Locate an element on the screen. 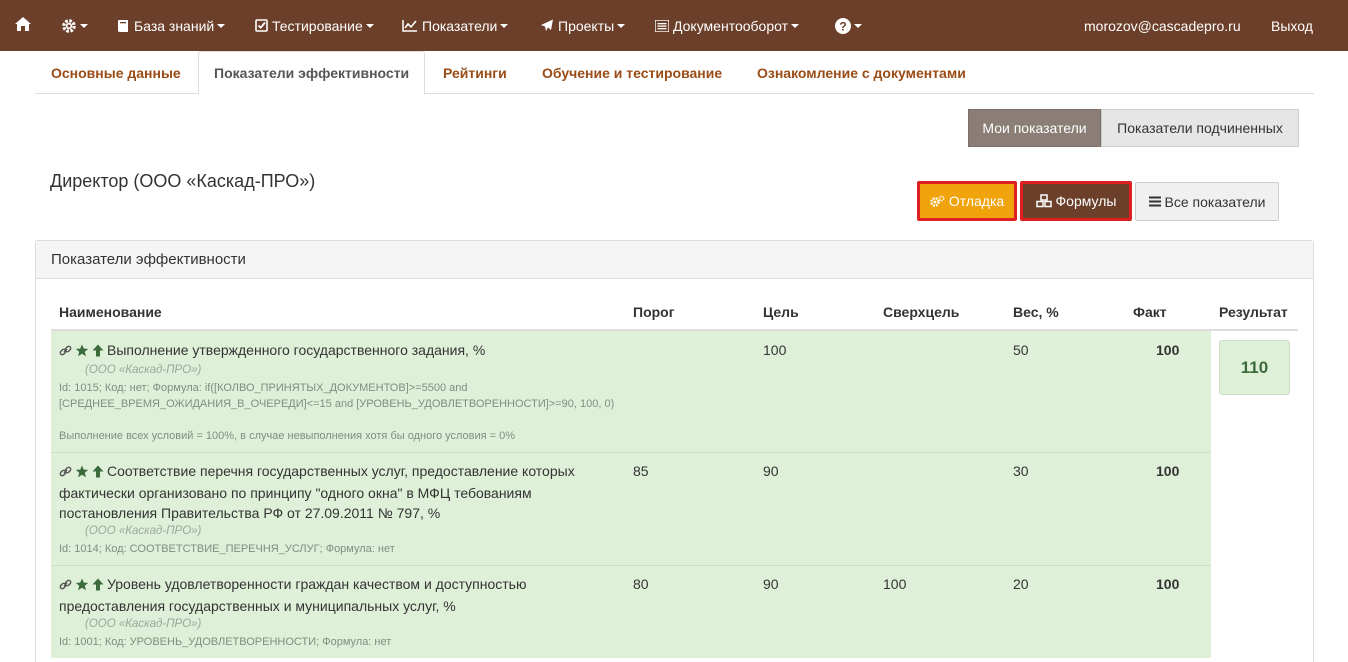  settings-menu is located at coordinates (74, 25).